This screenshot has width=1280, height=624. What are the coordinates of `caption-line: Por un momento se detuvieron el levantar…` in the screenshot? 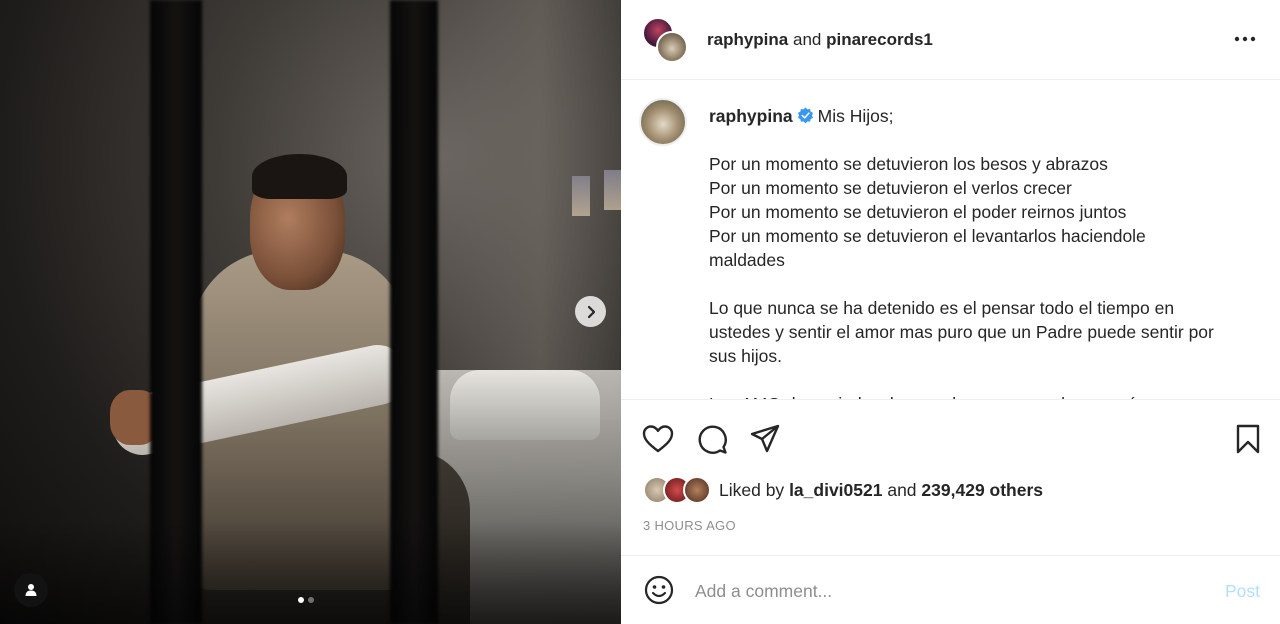 It's located at (927, 236).